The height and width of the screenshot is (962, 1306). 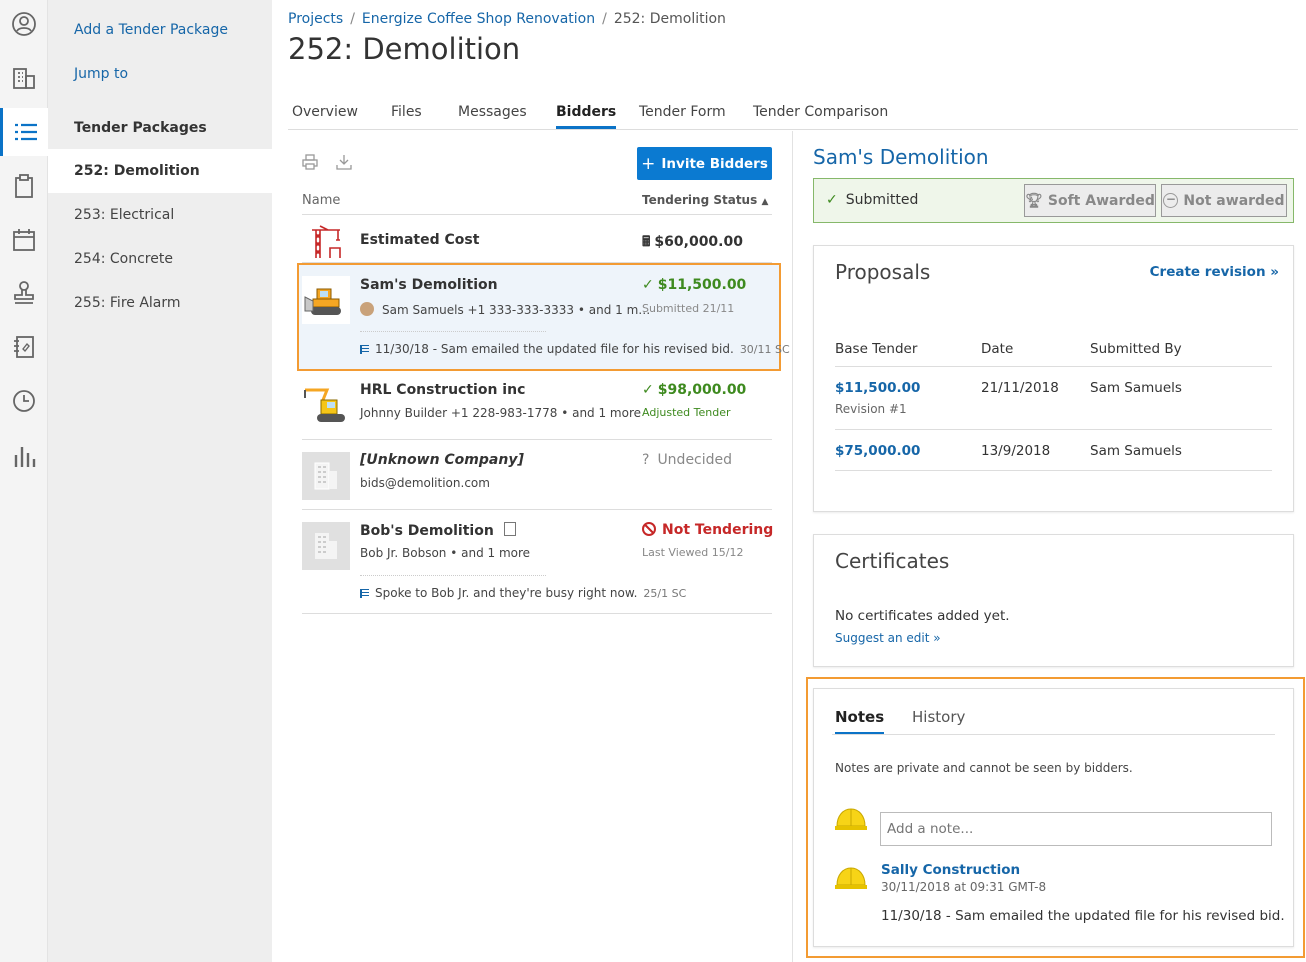 What do you see at coordinates (883, 272) in the screenshot?
I see `proposals-title: Proposals` at bounding box center [883, 272].